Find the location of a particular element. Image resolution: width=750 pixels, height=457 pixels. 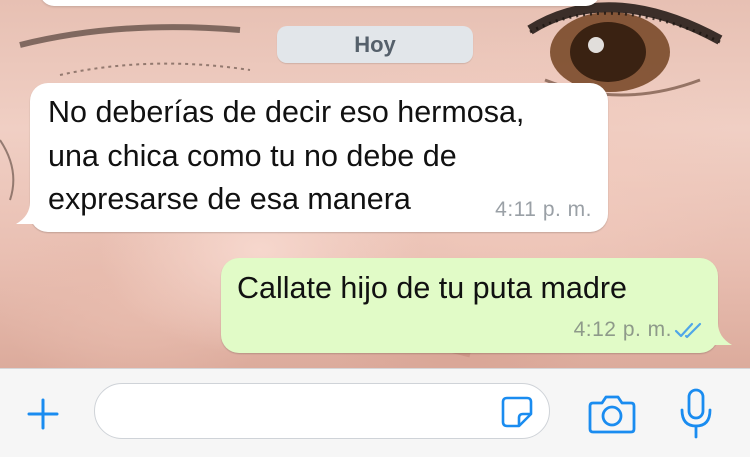

message-field is located at coordinates (322, 411).